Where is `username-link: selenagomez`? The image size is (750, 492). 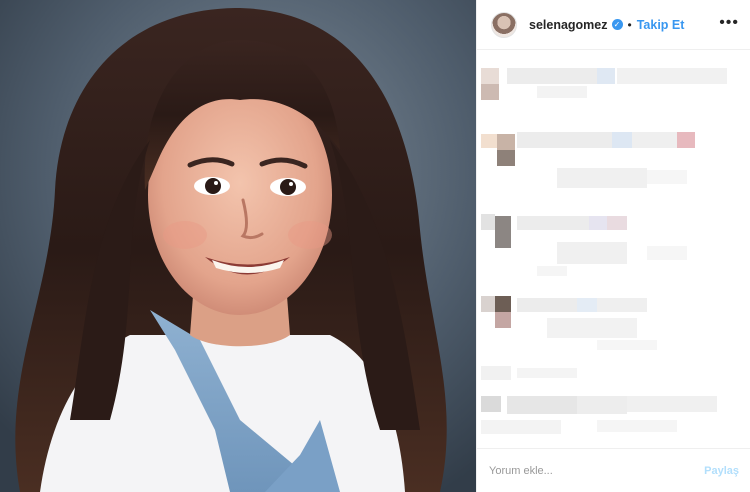
username-link: selenagomez is located at coordinates (568, 25).